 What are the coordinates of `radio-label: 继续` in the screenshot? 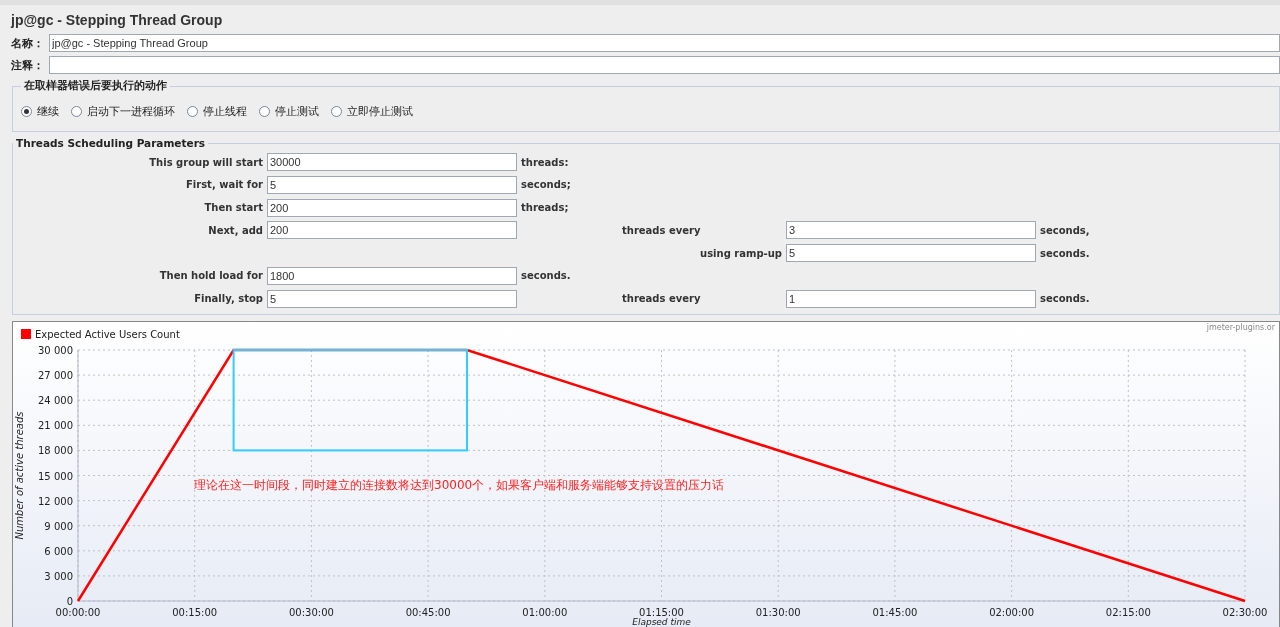 It's located at (48, 111).